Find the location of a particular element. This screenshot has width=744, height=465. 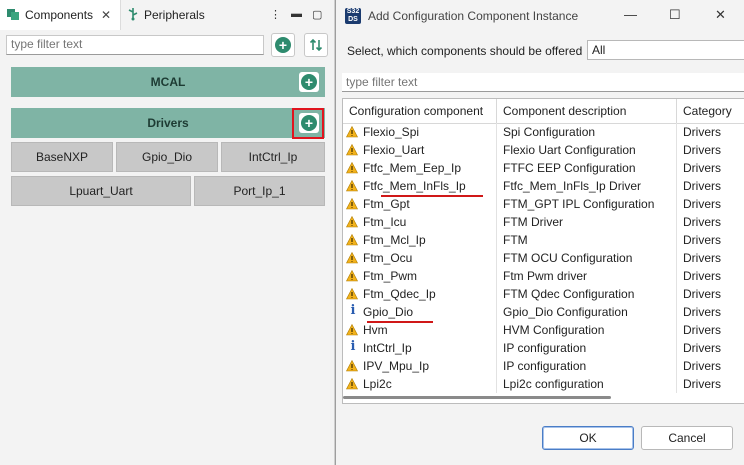

group-mcal-label: MCAL is located at coordinates (168, 82).